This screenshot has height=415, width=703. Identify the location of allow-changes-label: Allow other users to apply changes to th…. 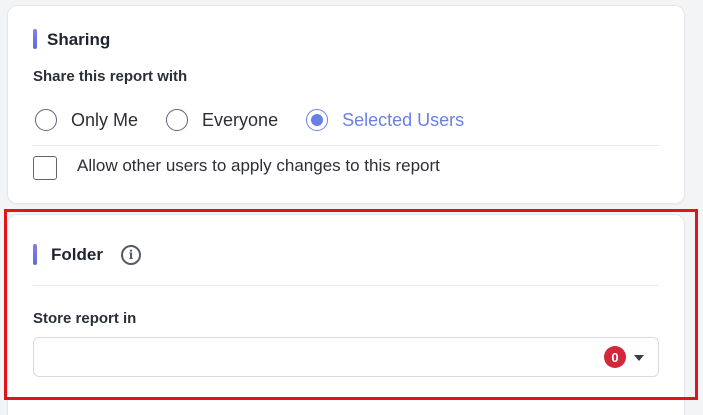
(258, 165).